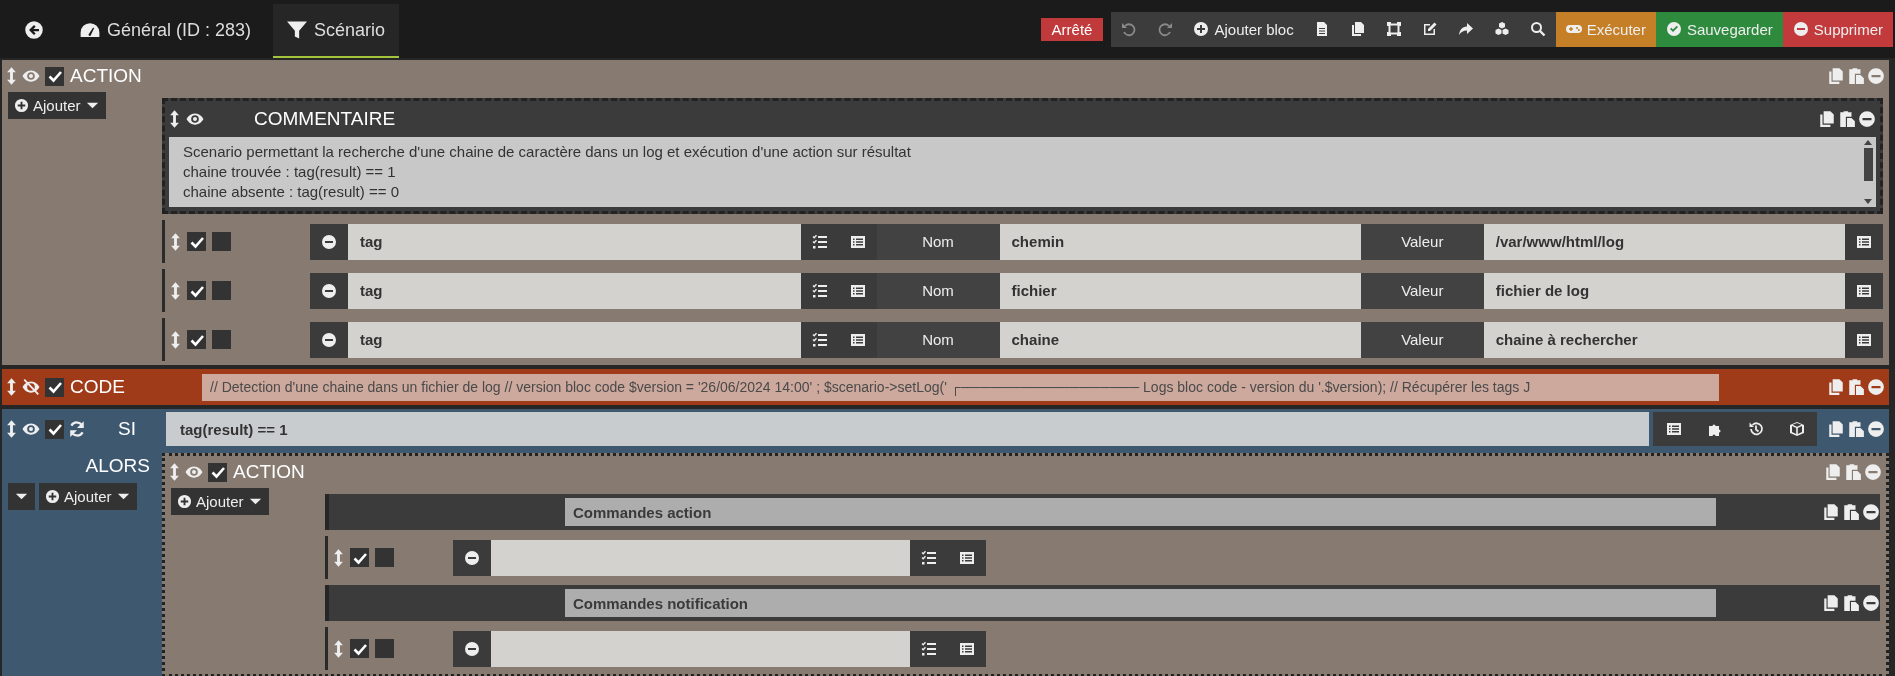  Describe the element at coordinates (1180, 241) in the screenshot. I see `name-field: chemin` at that location.